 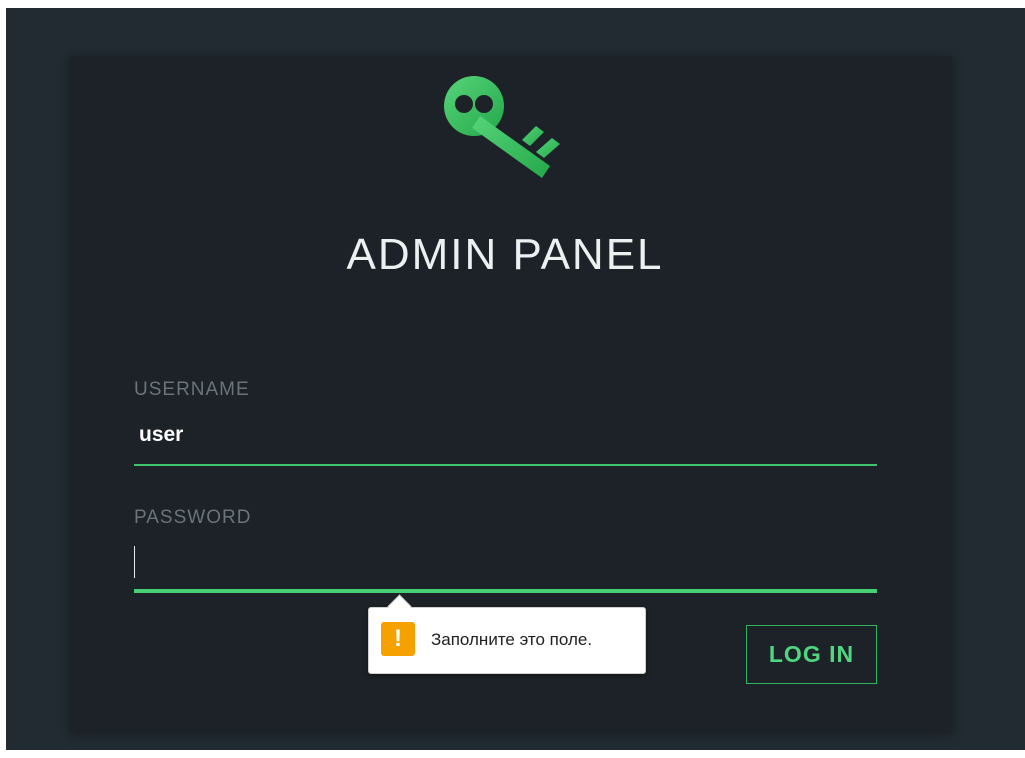 What do you see at coordinates (505, 465) in the screenshot?
I see `username-underline` at bounding box center [505, 465].